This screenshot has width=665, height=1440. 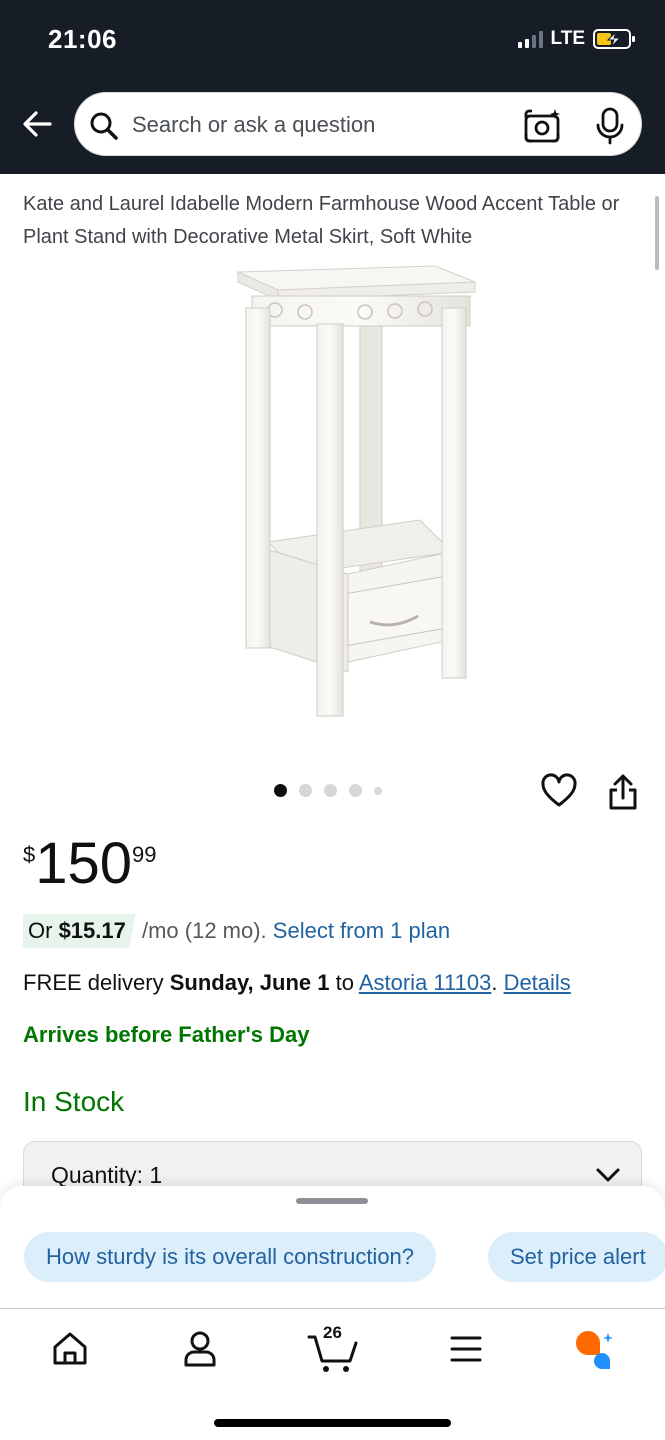 What do you see at coordinates (332, 1332) in the screenshot?
I see `cart-count: 26` at bounding box center [332, 1332].